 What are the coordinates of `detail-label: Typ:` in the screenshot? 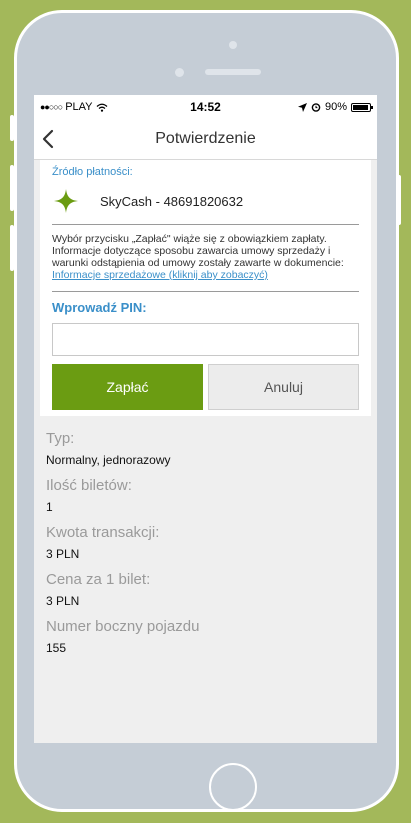 It's located at (60, 438).